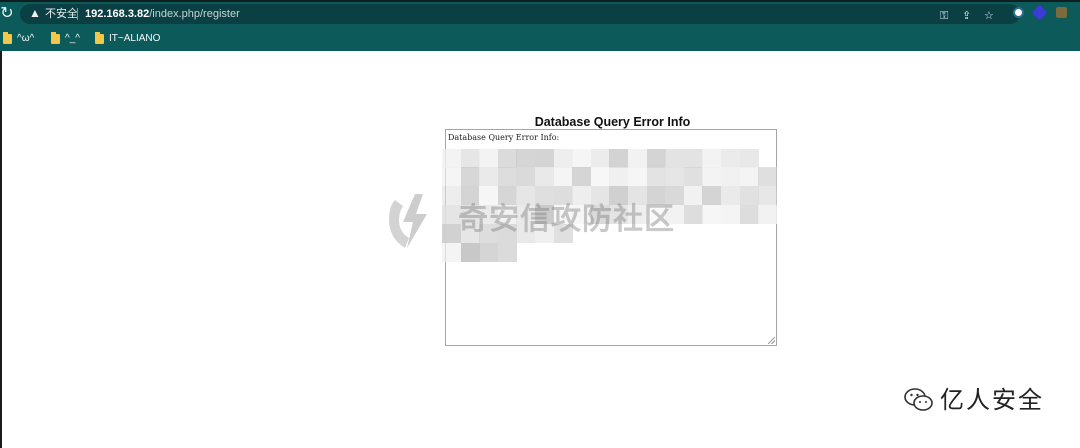 This screenshot has height=448, width=1080. What do you see at coordinates (72, 38) in the screenshot?
I see `bookmark-label: ^_^` at bounding box center [72, 38].